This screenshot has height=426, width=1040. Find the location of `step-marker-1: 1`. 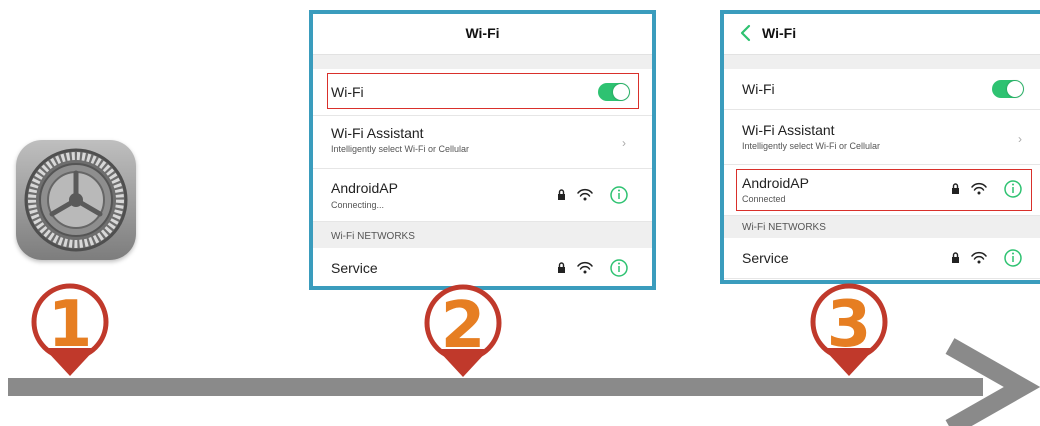

step-marker-1: 1 is located at coordinates (70, 329).